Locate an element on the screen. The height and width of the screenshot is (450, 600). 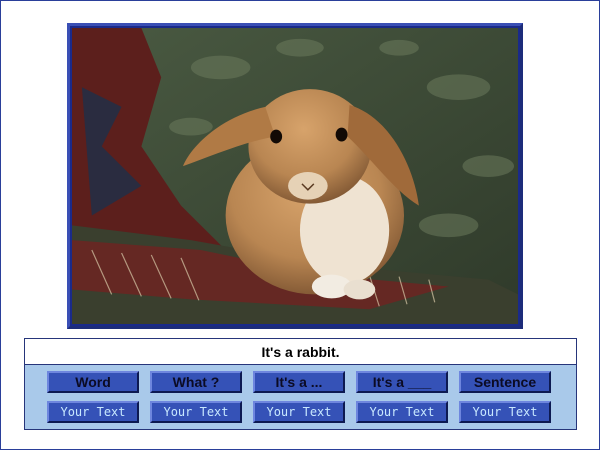
your-text-field-3: Your Text is located at coordinates (299, 412).